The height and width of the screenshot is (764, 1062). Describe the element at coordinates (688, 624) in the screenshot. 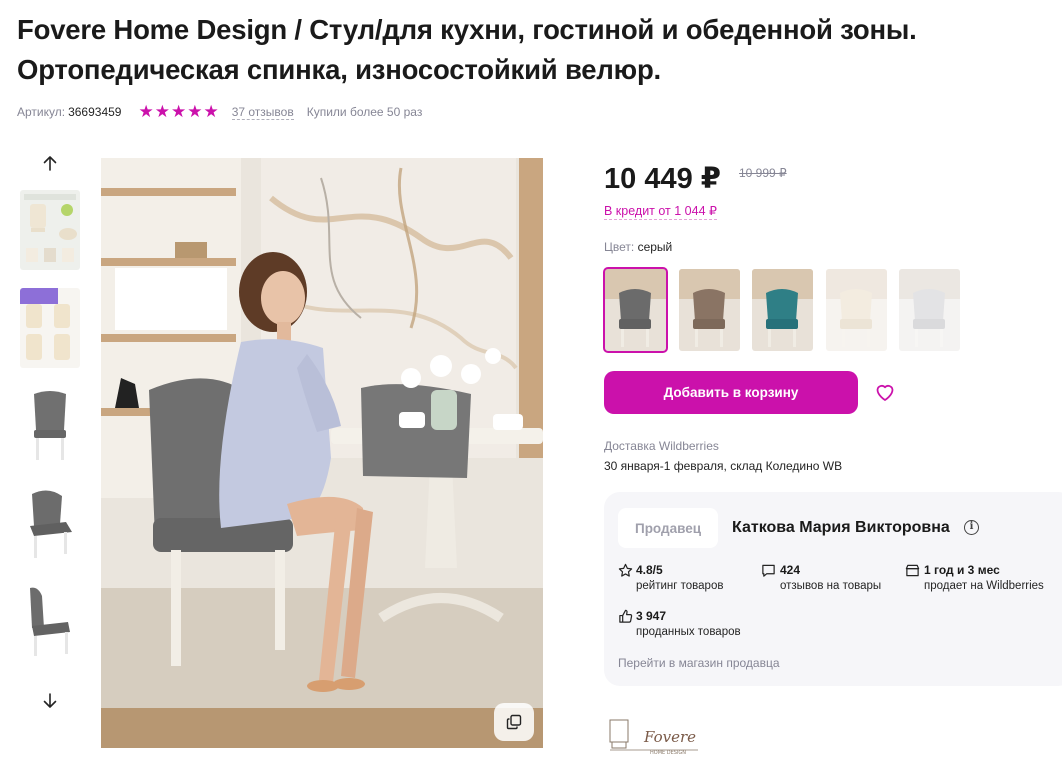

I see `stat-sold: 3 947 проданных товаров` at that location.